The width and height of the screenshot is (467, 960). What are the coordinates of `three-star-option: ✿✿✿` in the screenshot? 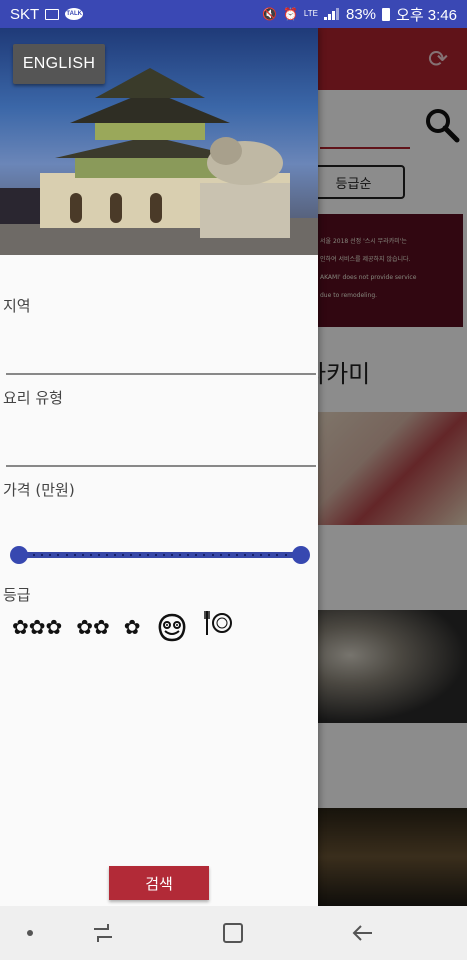 It's located at (37, 627).